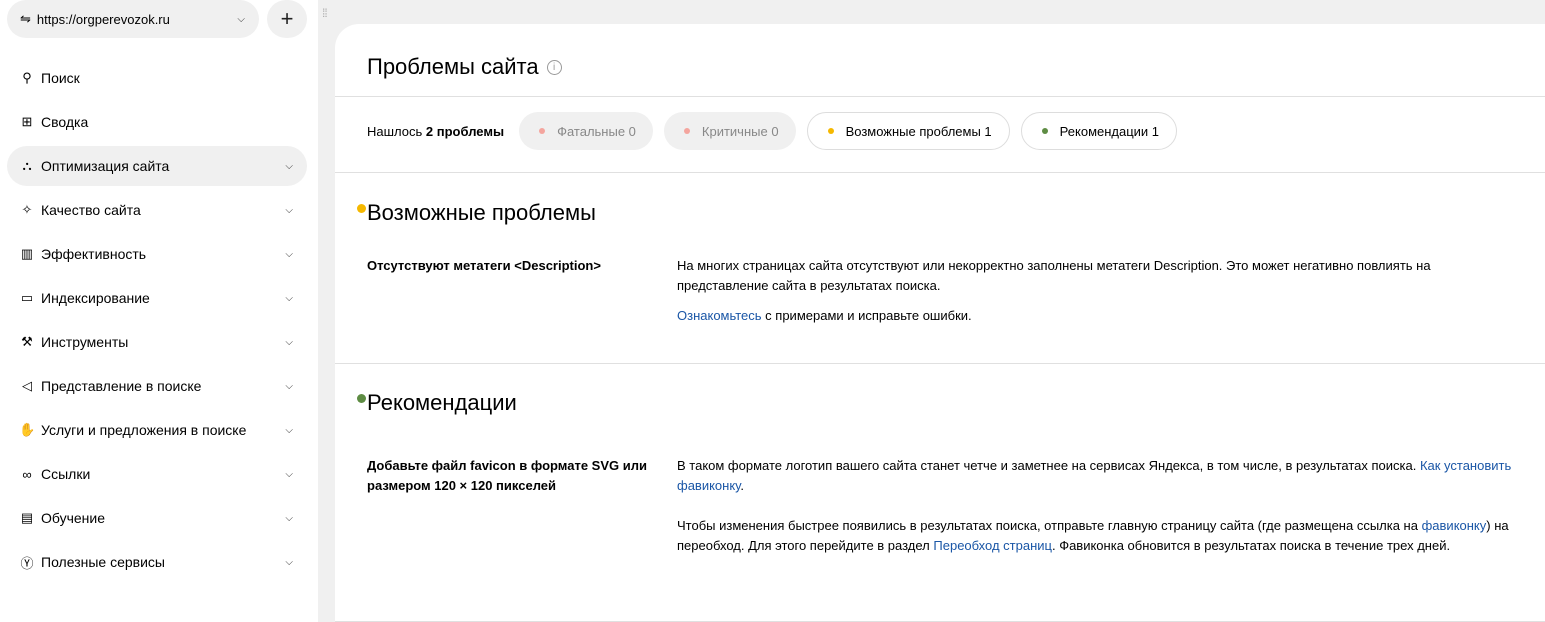 This screenshot has width=1545, height=622. What do you see at coordinates (103, 562) in the screenshot?
I see `sidebar-item-label: Полезные сервисы` at bounding box center [103, 562].